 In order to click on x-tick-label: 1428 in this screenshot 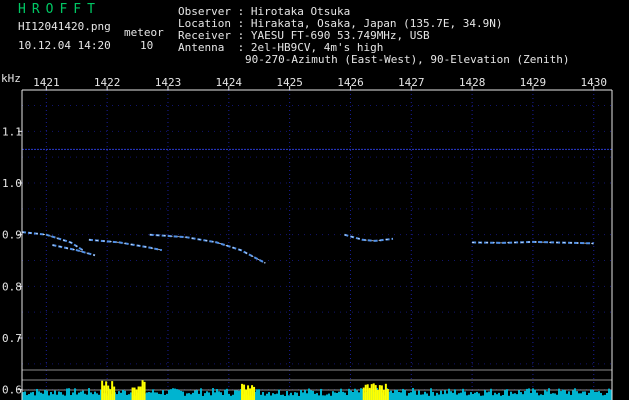, I will do `click(472, 82)`.